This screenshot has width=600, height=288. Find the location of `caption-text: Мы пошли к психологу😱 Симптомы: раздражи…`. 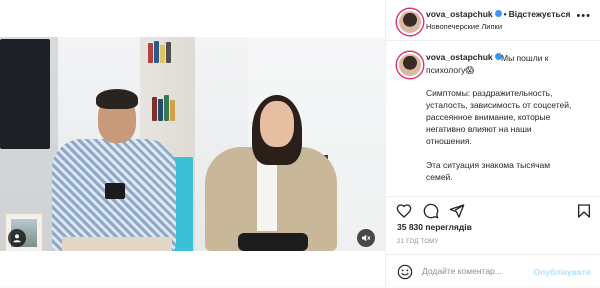

caption-text: Мы пошли к психологу😱 Симптомы: раздражи… is located at coordinates (501, 117).